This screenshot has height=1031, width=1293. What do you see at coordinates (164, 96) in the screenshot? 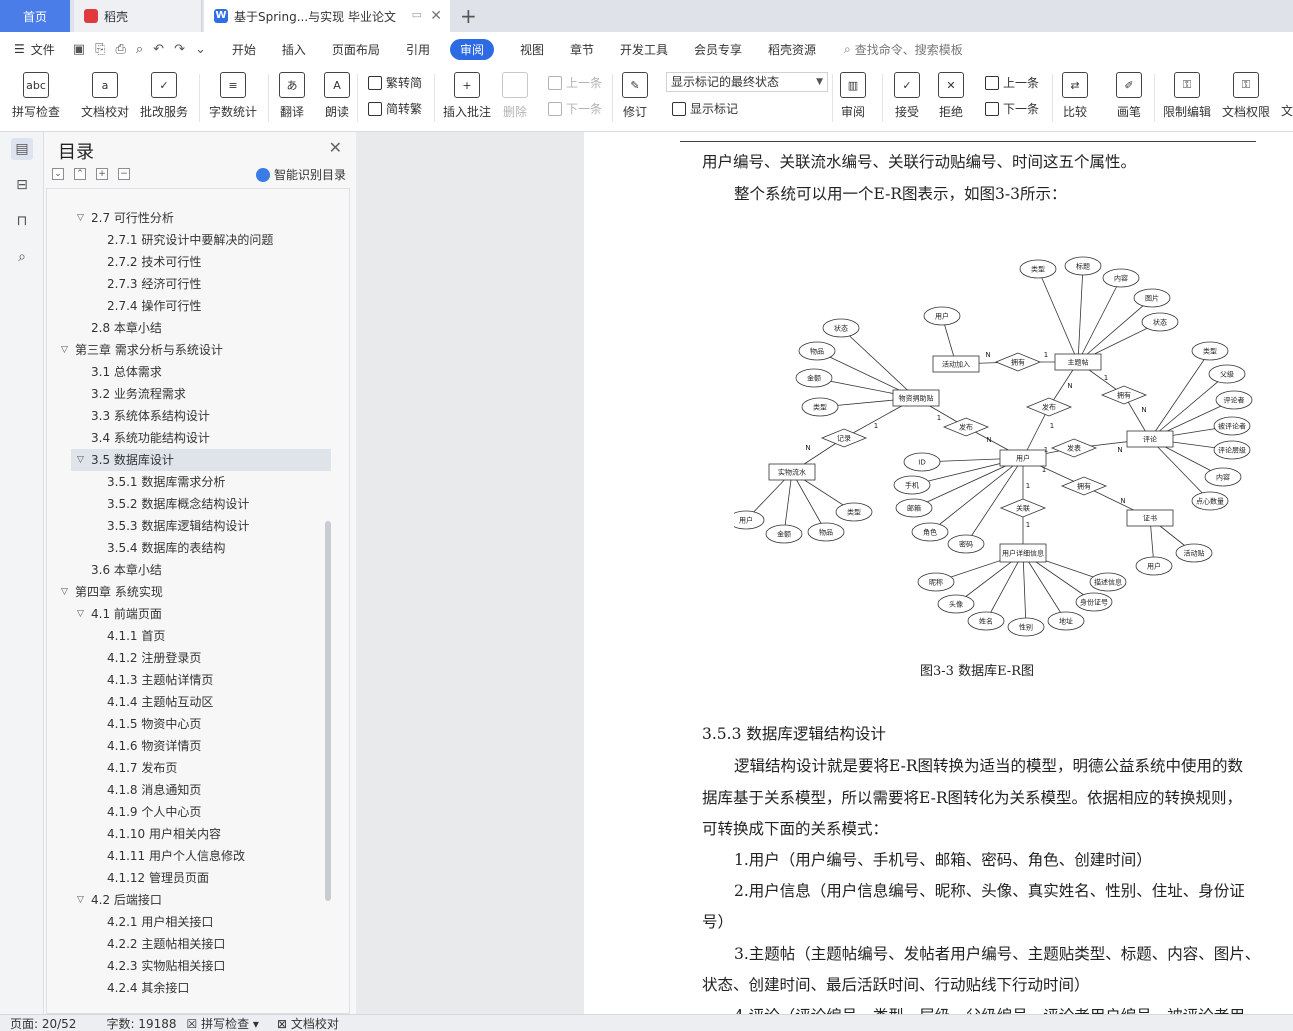
I see `batch-service-button: ✓ 批改服务` at bounding box center [164, 96].